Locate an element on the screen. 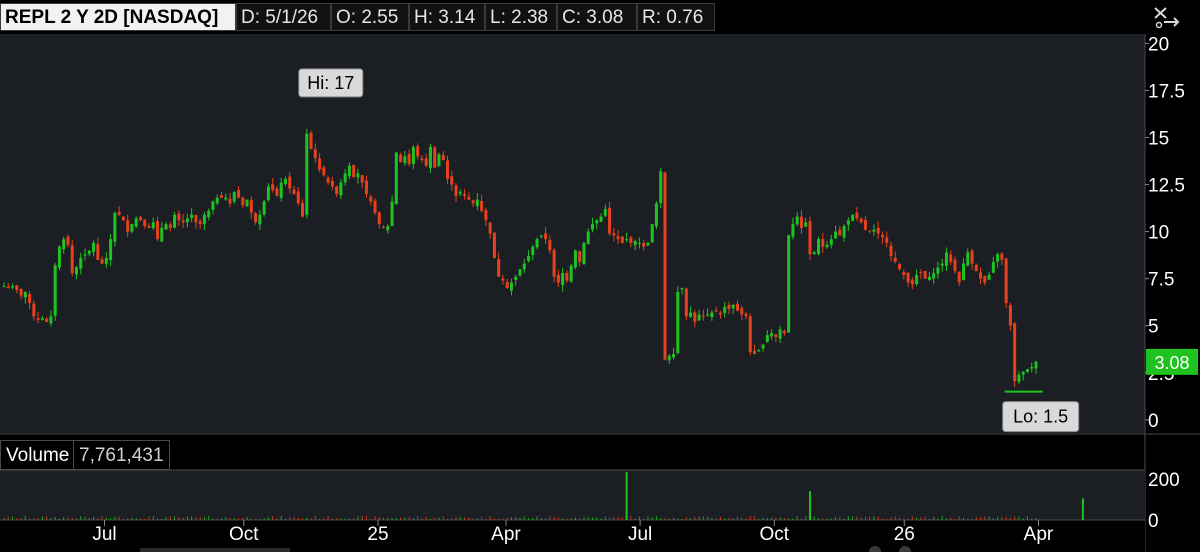  price-tick-label: 0 is located at coordinates (1153, 421).